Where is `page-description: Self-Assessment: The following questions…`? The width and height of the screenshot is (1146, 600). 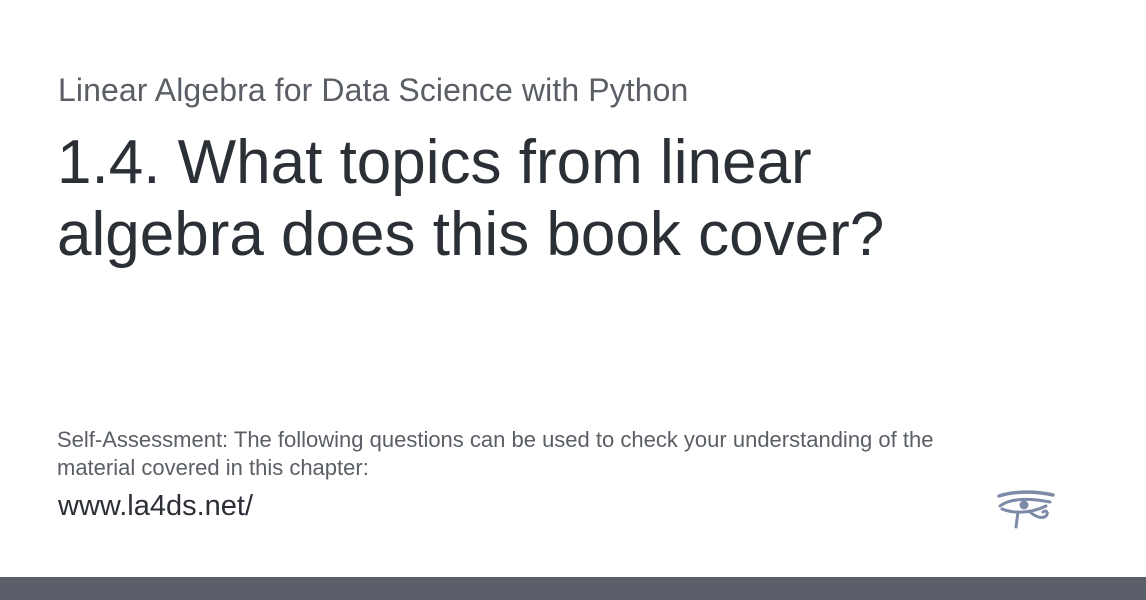
page-description: Self-Assessment: The following questions… is located at coordinates (495, 453).